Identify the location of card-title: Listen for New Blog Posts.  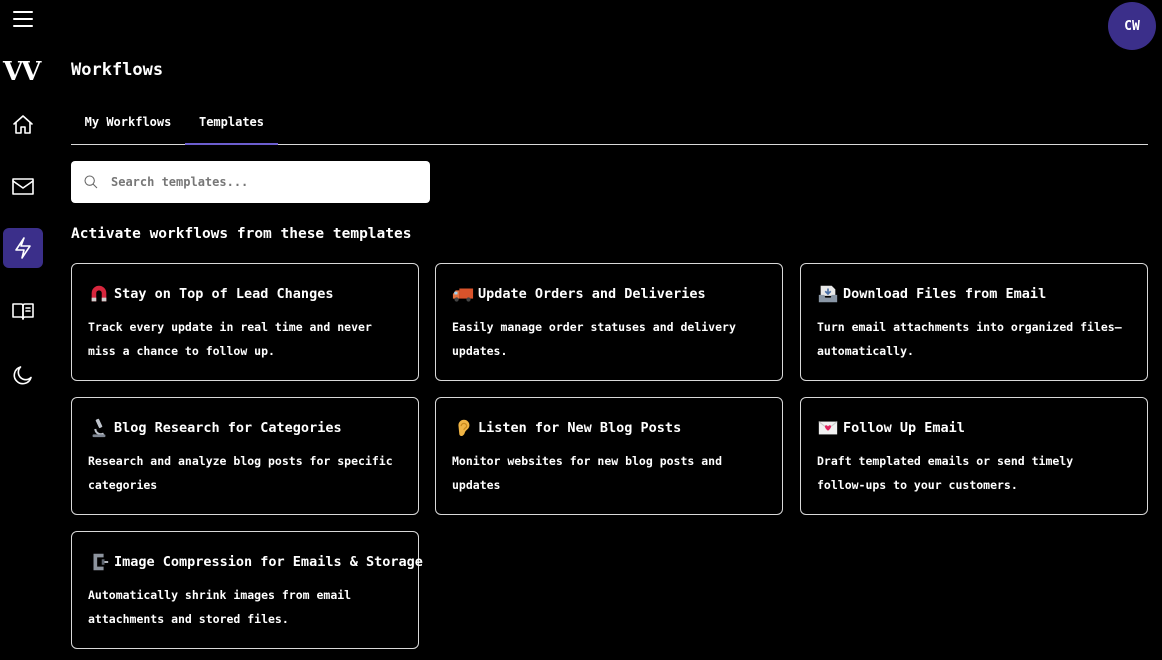
(580, 428).